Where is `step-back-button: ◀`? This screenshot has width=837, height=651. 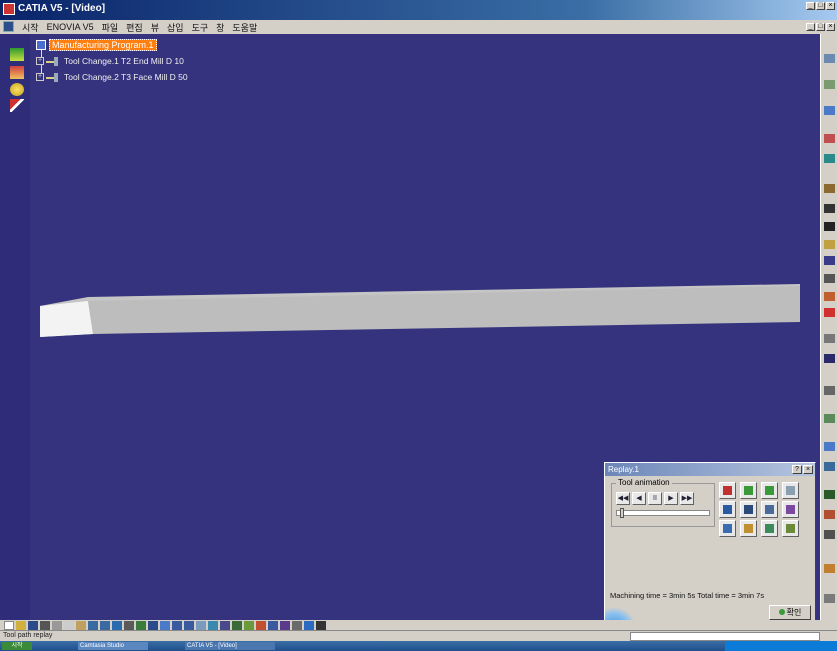 step-back-button: ◀ is located at coordinates (639, 498).